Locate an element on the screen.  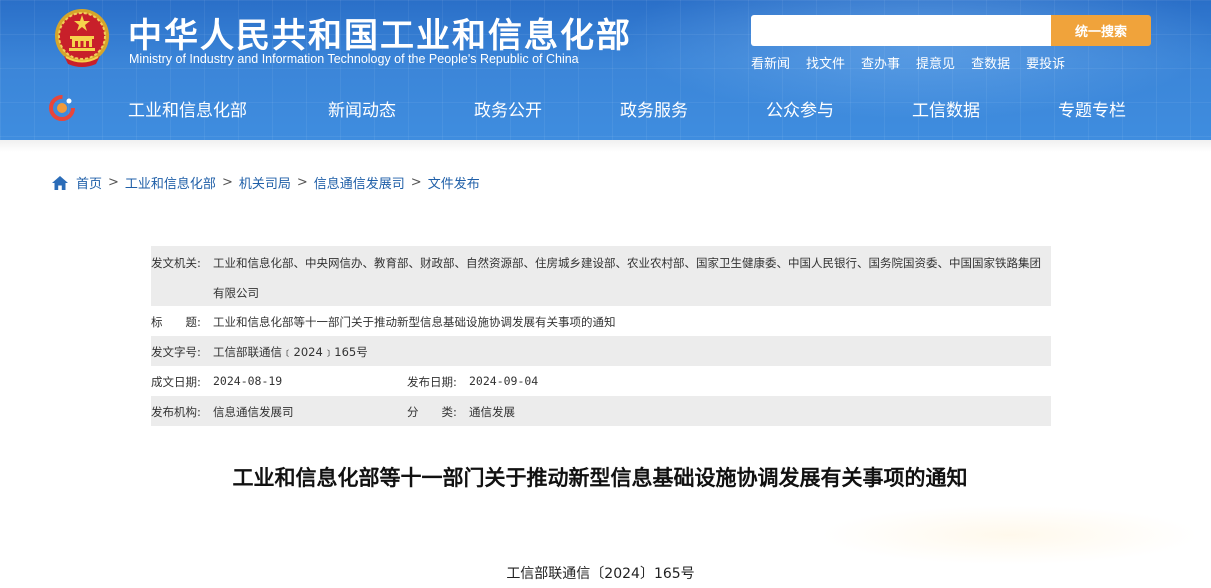
info-row-dates: 成文日期: 2024-08-19 发布日期: 2024-09-04 is located at coordinates (601, 381).